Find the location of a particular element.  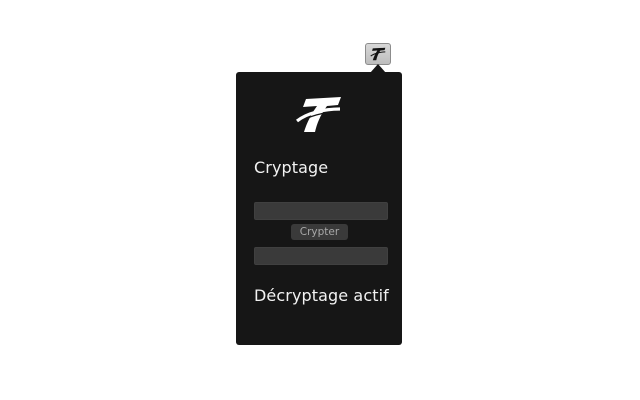

ciphertext-output is located at coordinates (321, 256).